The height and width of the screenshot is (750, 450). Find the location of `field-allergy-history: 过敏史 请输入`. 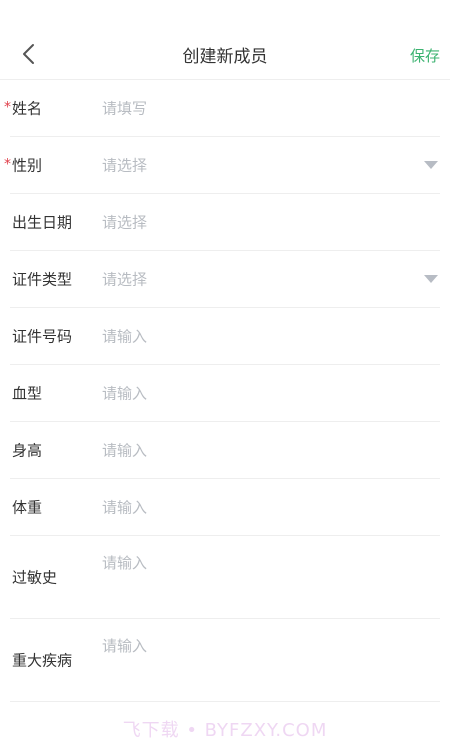

field-allergy-history: 过敏史 请输入 is located at coordinates (225, 577).